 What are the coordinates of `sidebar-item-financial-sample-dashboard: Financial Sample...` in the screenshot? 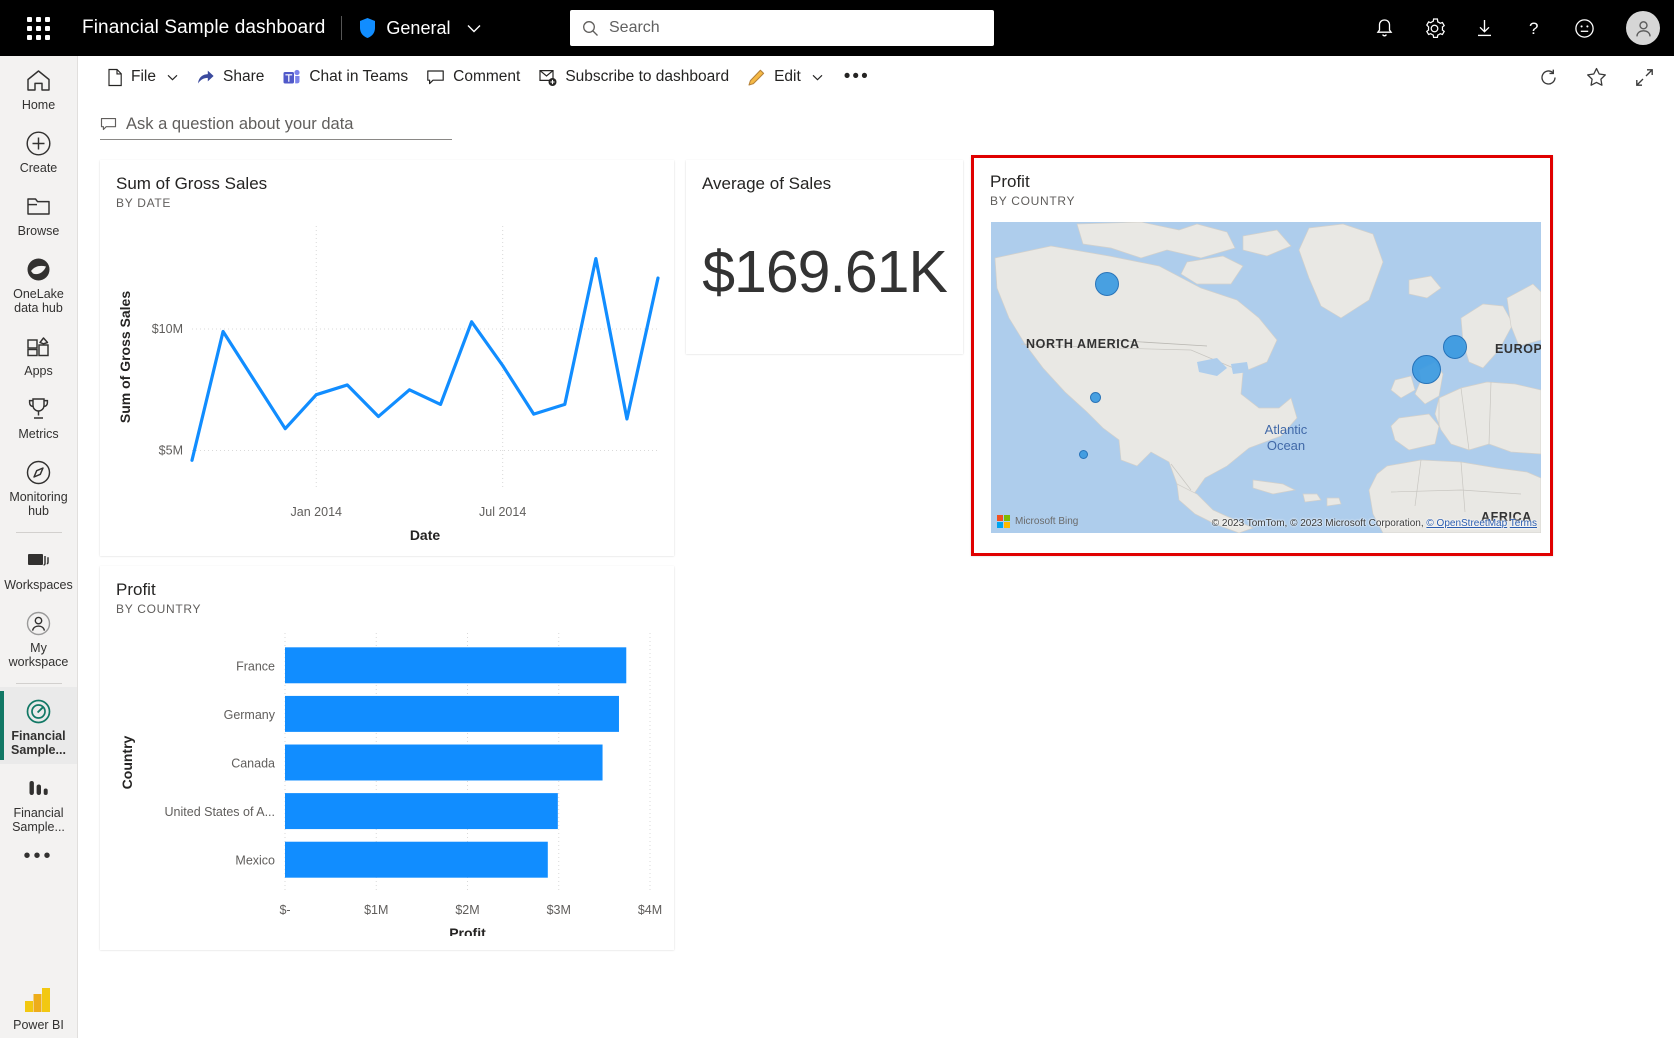 It's located at (38, 725).